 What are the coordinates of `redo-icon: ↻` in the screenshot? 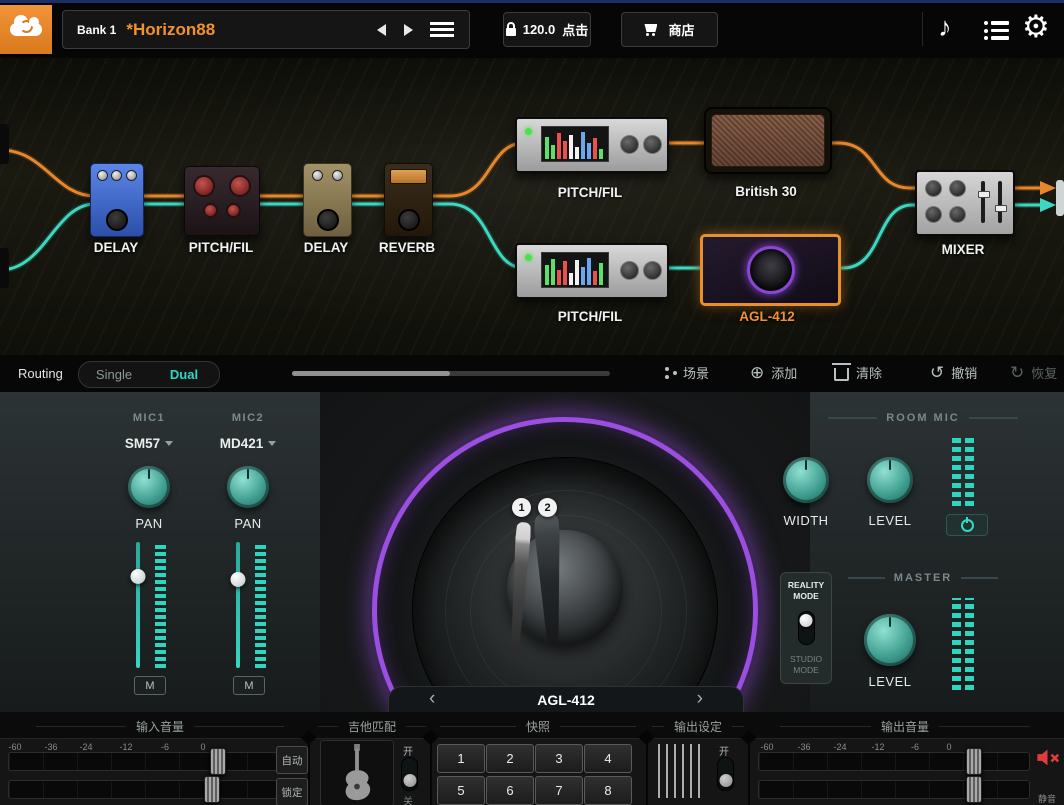 It's located at (1017, 372).